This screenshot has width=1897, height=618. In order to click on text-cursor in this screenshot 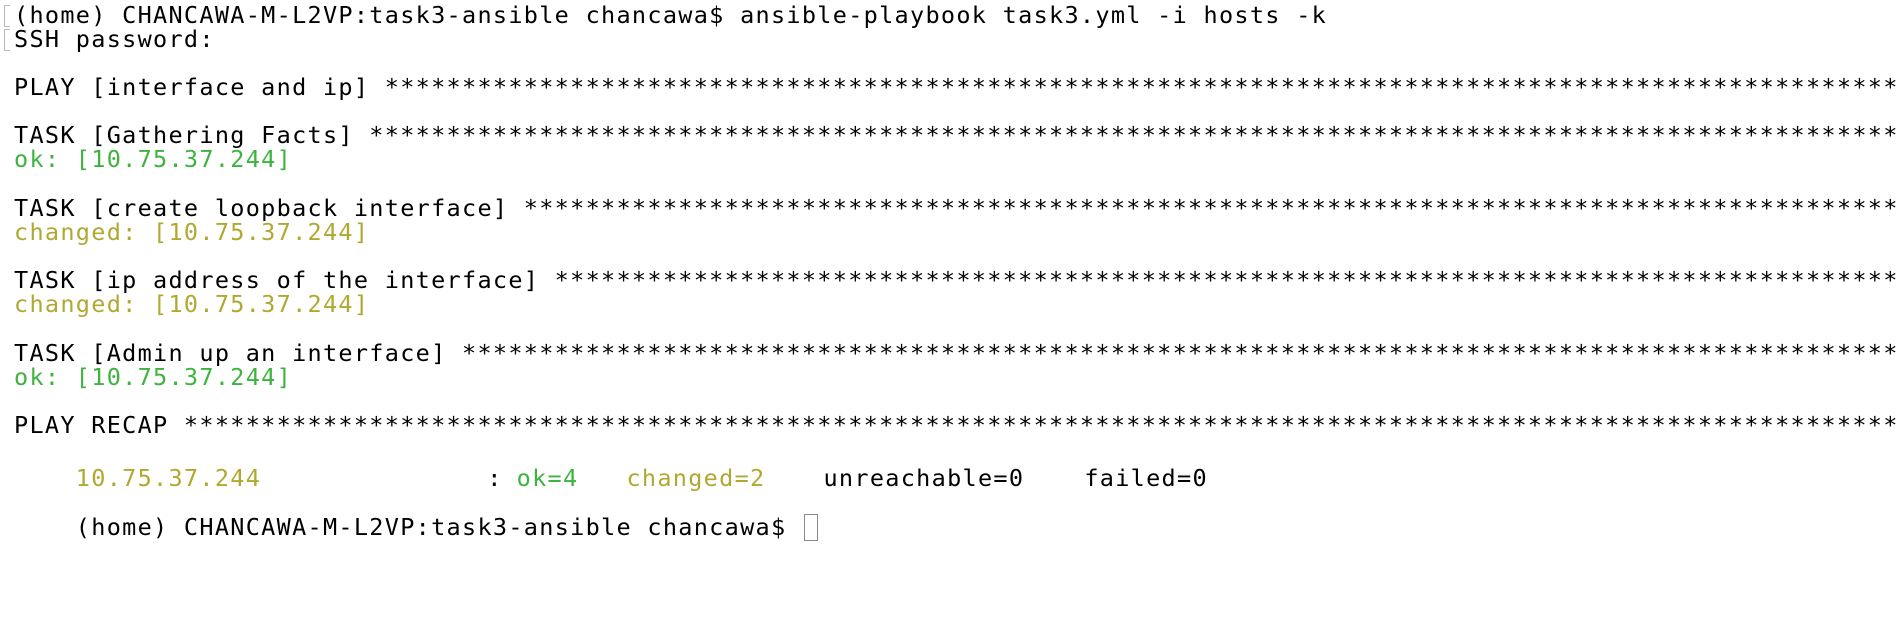, I will do `click(810, 527)`.